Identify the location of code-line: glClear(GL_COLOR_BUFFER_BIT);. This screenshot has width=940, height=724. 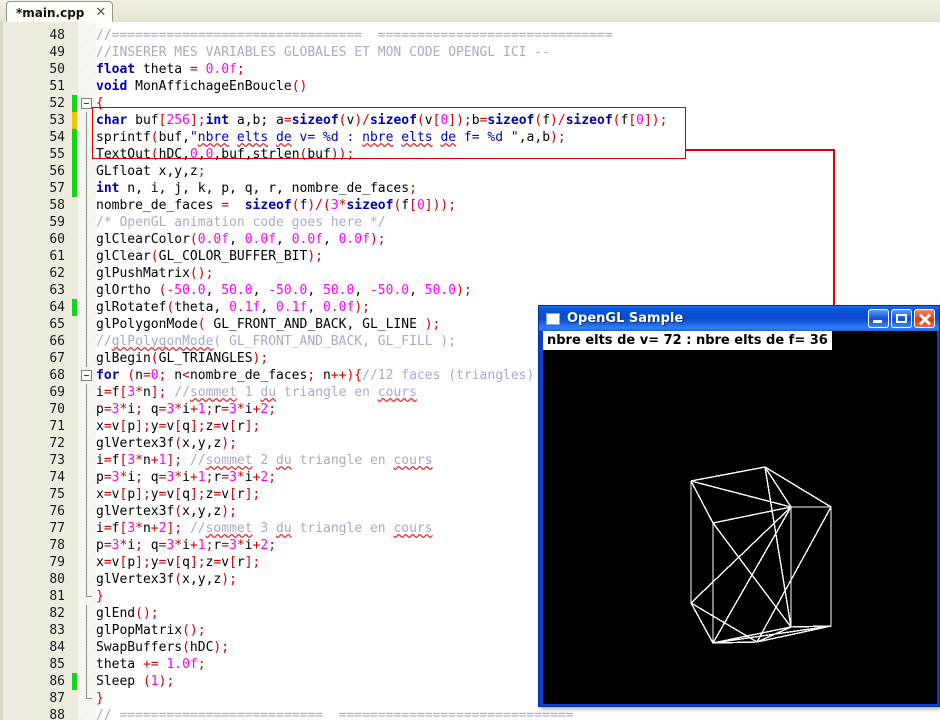
(209, 256).